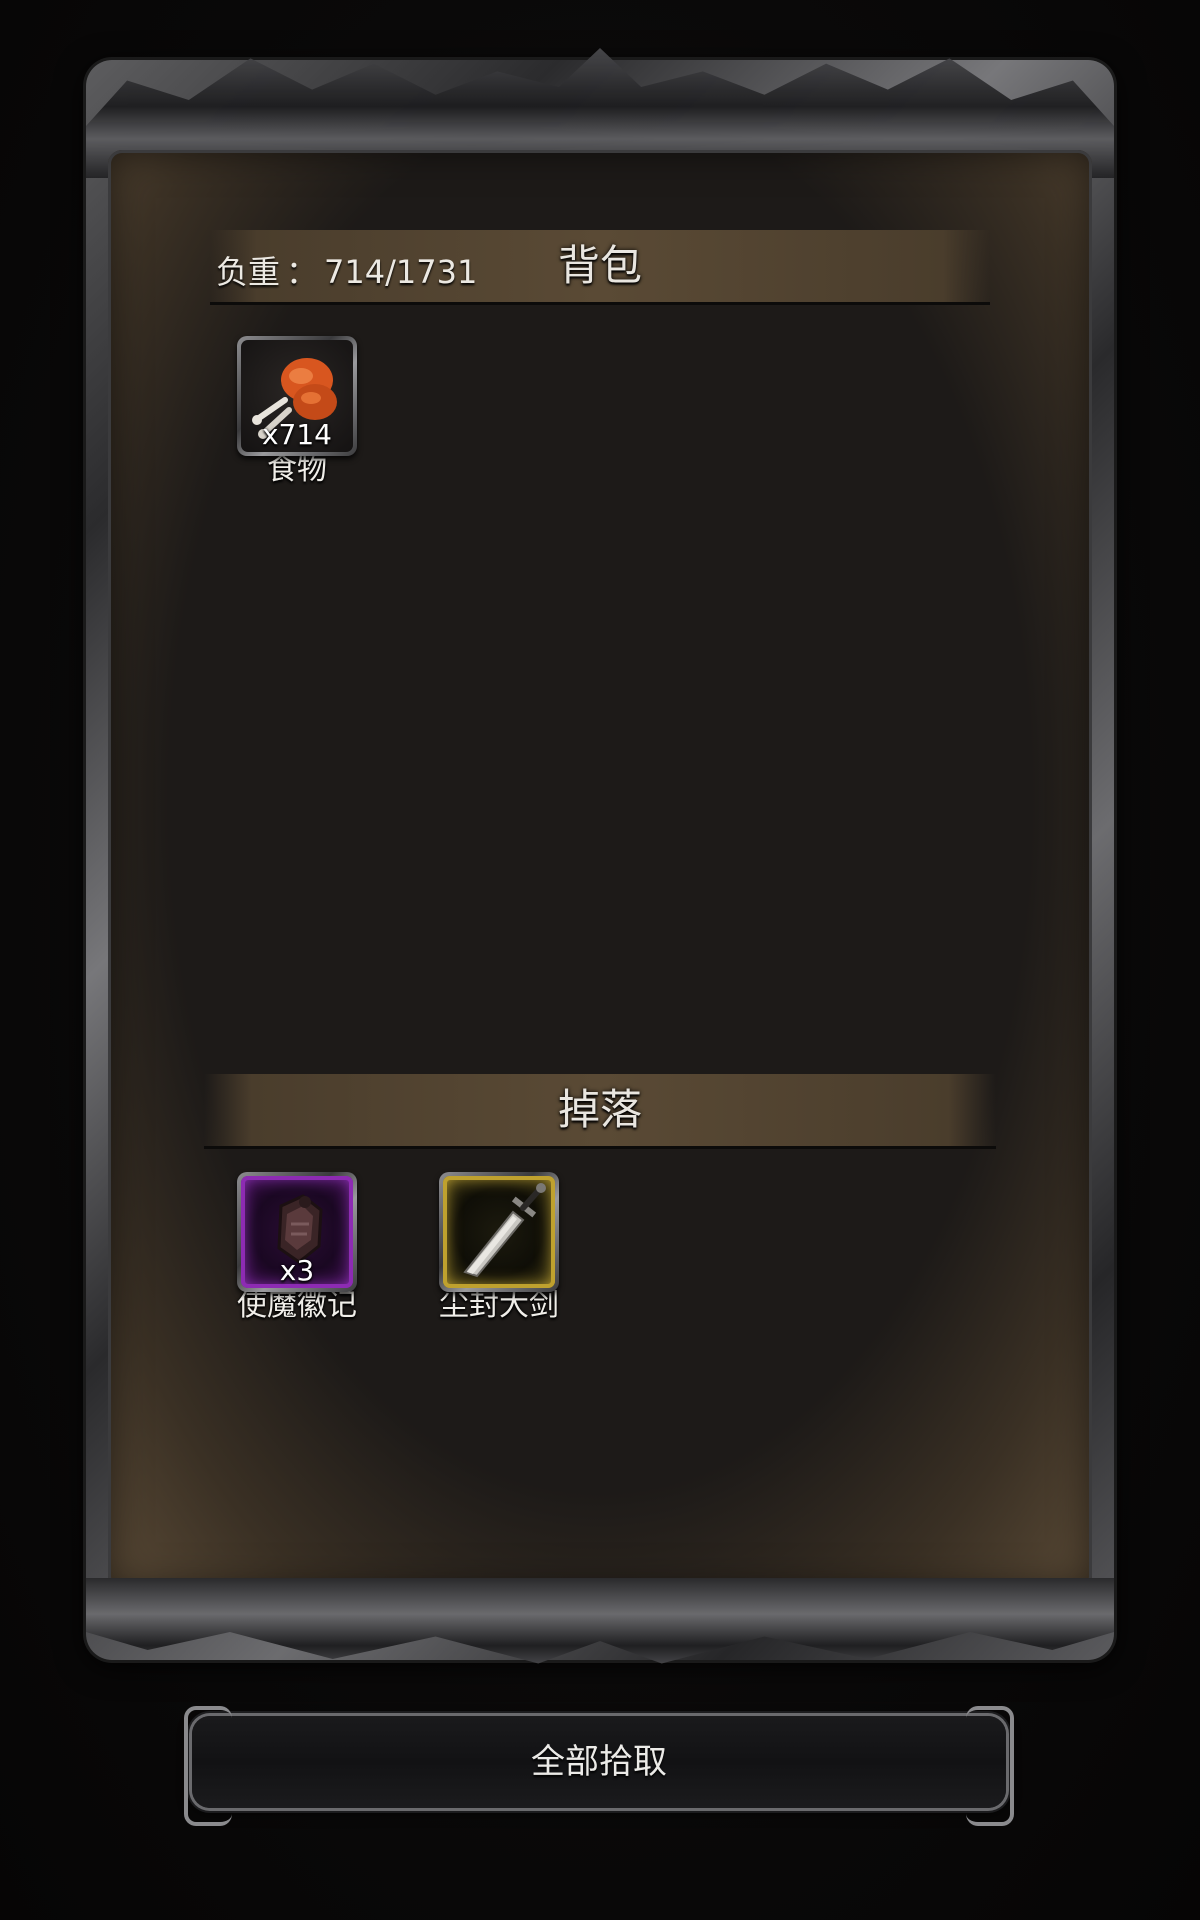 The height and width of the screenshot is (1920, 1200). I want to click on familiar-emblem-icon: x3, so click(297, 1232).